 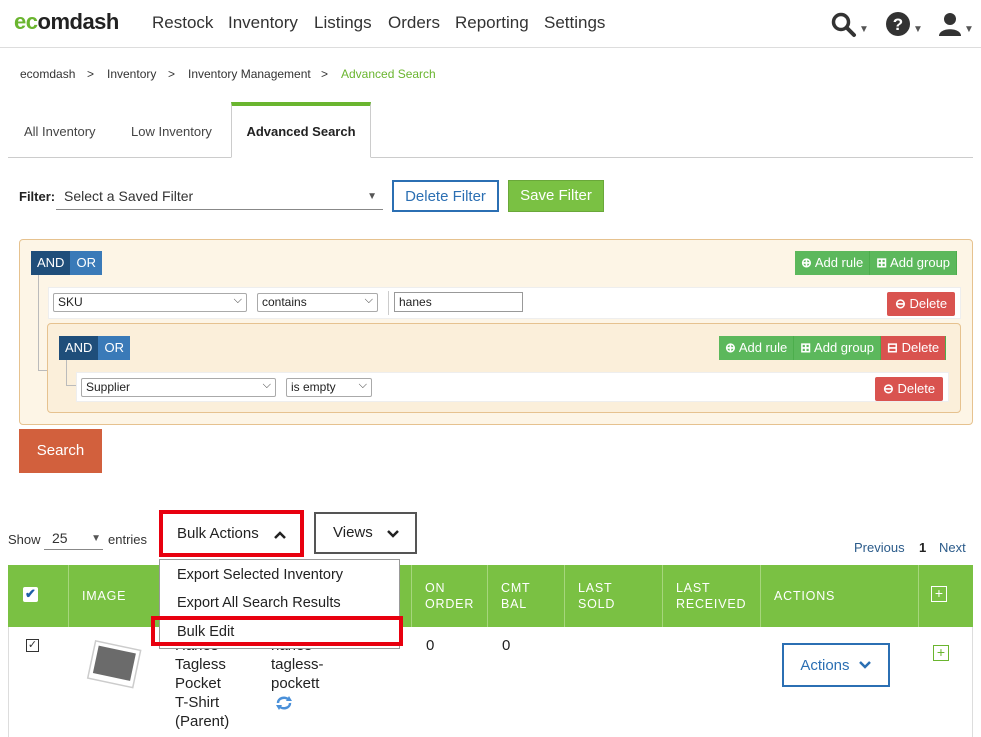 I want to click on user-icon: ▼, so click(x=956, y=27).